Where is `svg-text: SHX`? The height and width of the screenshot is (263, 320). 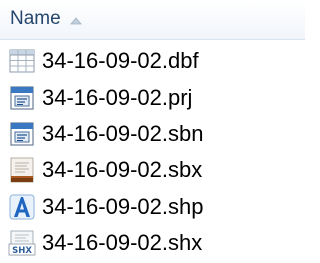
svg-text: SHX is located at coordinates (22, 251).